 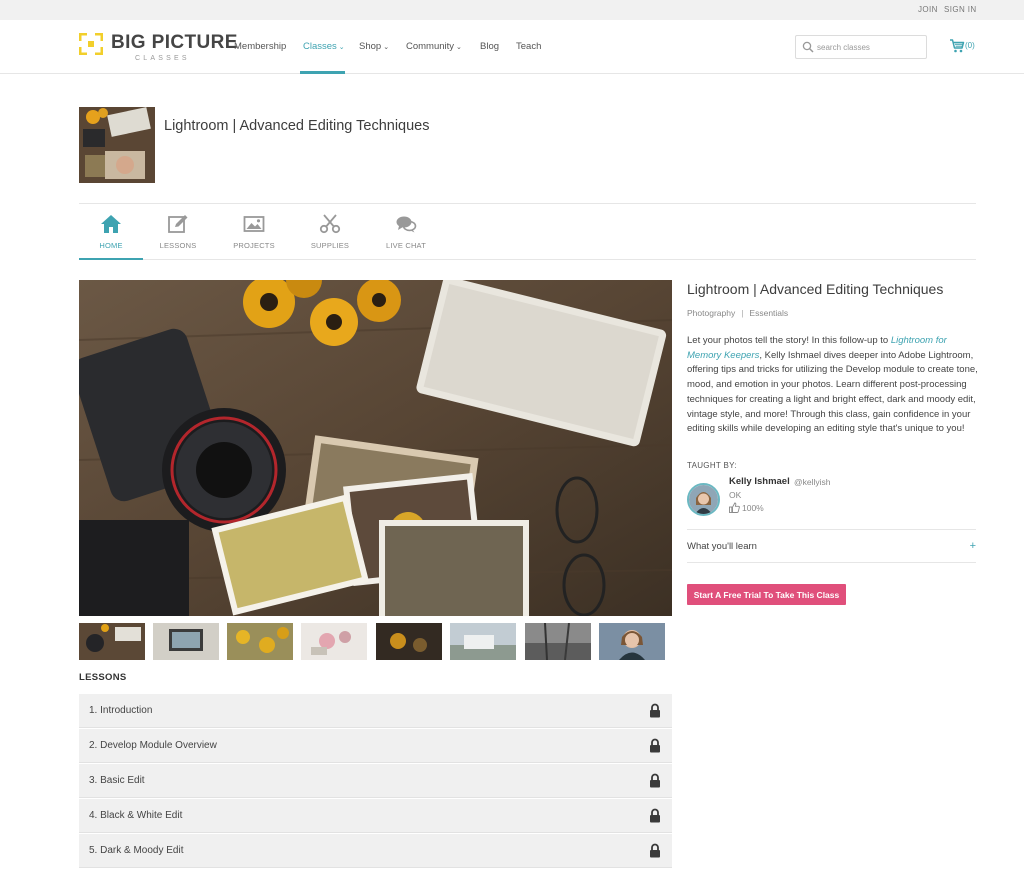 What do you see at coordinates (136, 850) in the screenshot?
I see `lesson-label: 5. Dark & Moody Edit` at bounding box center [136, 850].